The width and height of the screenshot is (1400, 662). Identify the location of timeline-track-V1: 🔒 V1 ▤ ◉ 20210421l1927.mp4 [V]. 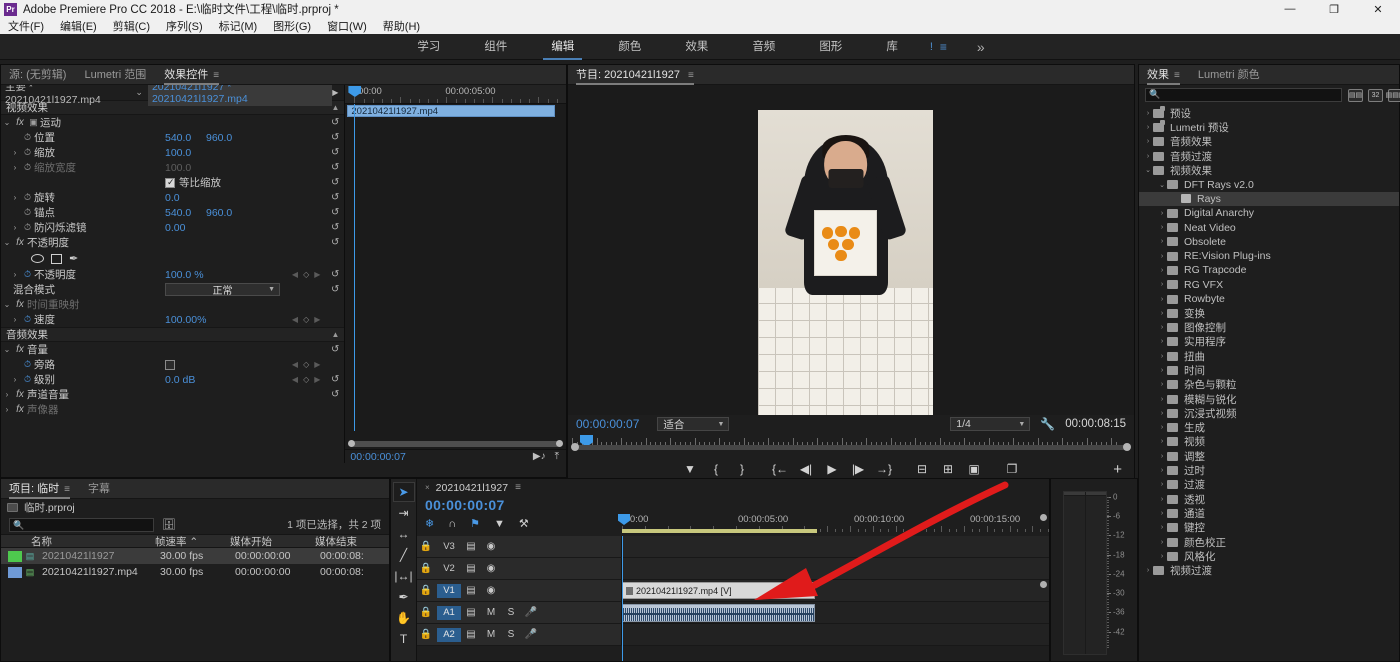
(733, 591).